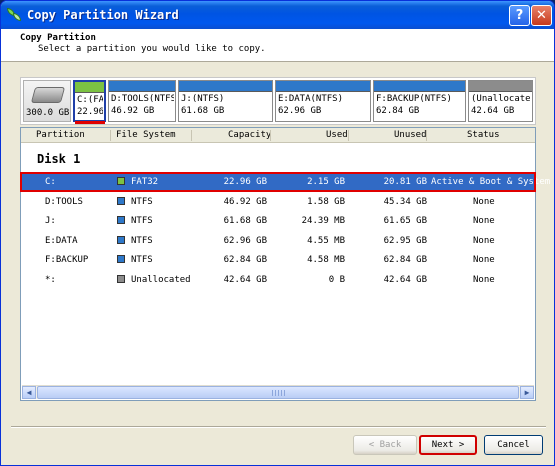 The image size is (555, 466). I want to click on cell-unused: 42.64 GB, so click(405, 279).